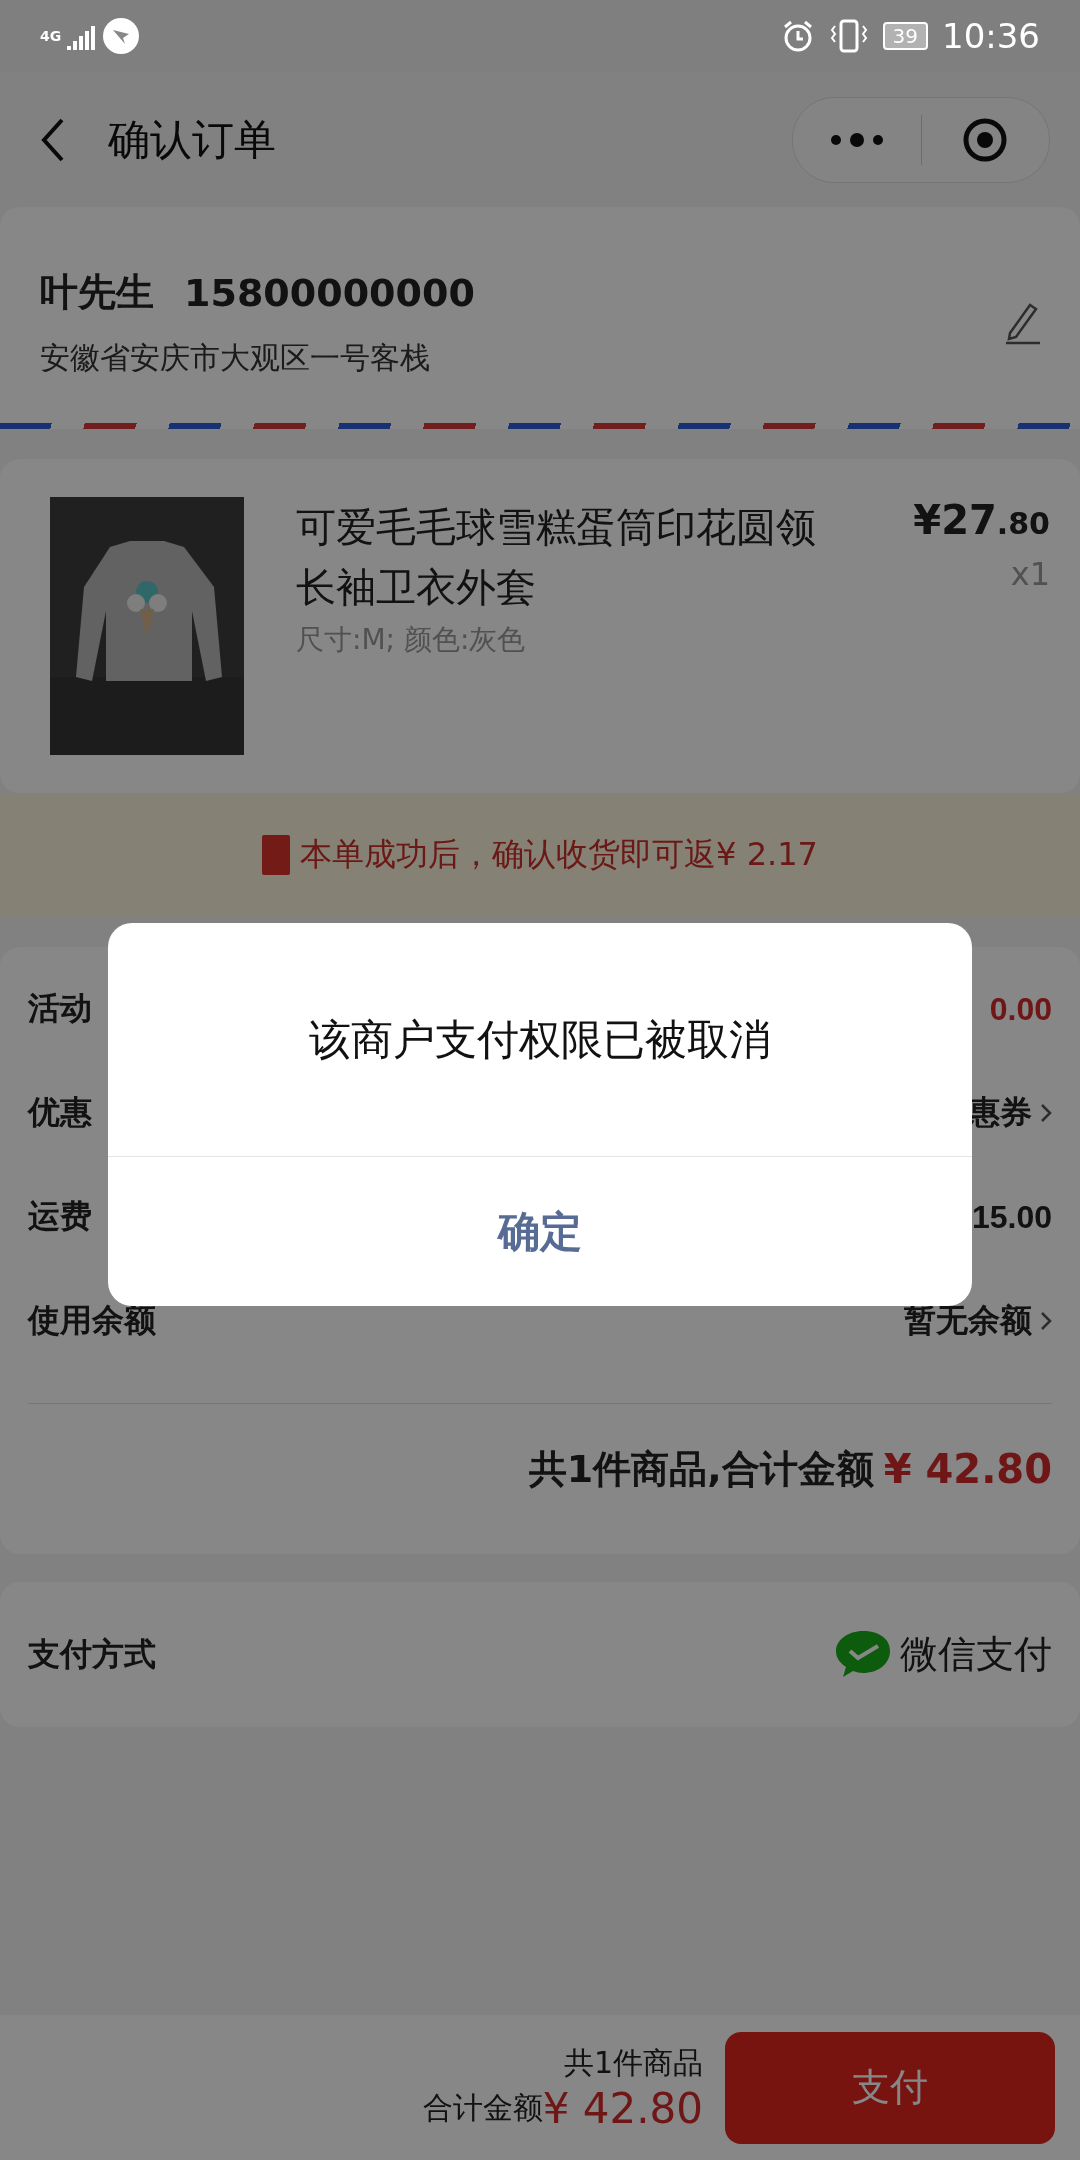  Describe the element at coordinates (60, 1112) in the screenshot. I see `summary-label: 优惠` at that location.